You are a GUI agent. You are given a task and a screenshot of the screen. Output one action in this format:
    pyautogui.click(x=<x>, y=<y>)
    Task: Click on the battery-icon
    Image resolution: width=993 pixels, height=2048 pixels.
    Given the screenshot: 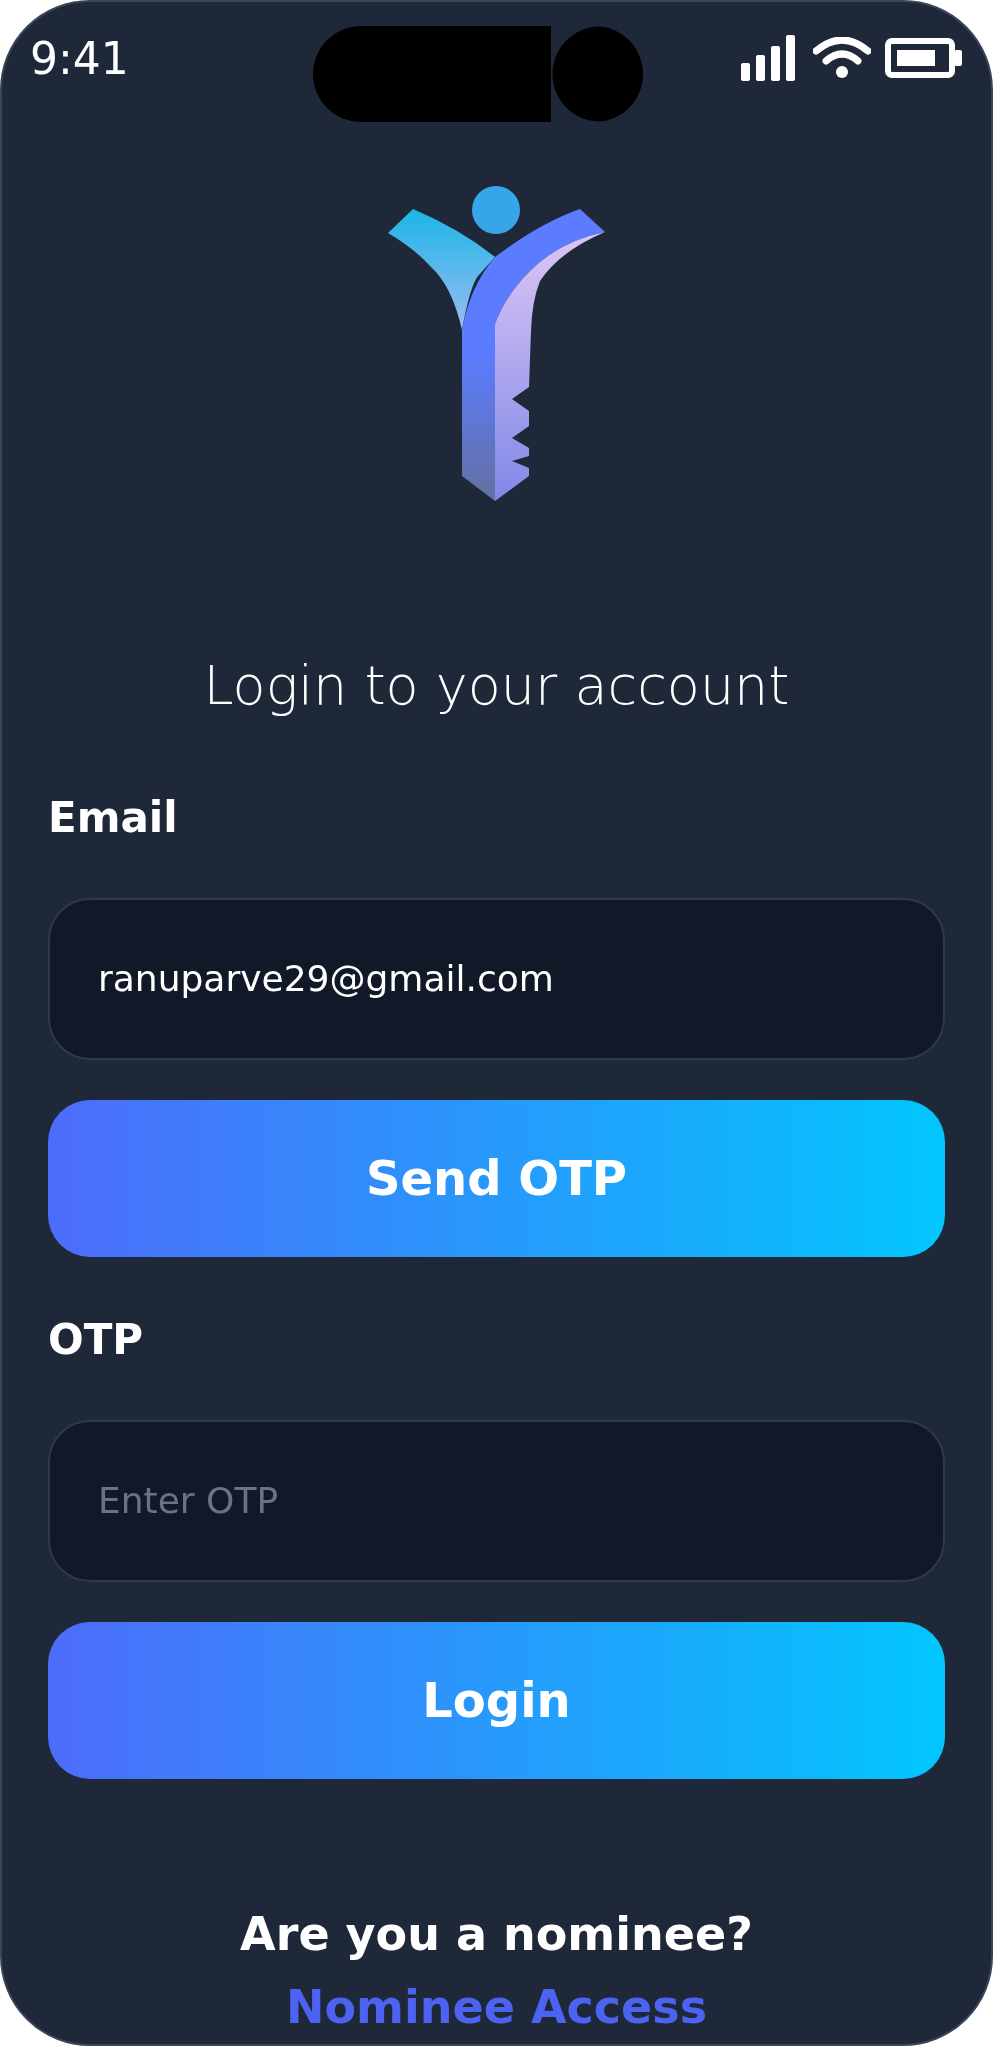 What is the action you would take?
    pyautogui.click(x=924, y=58)
    